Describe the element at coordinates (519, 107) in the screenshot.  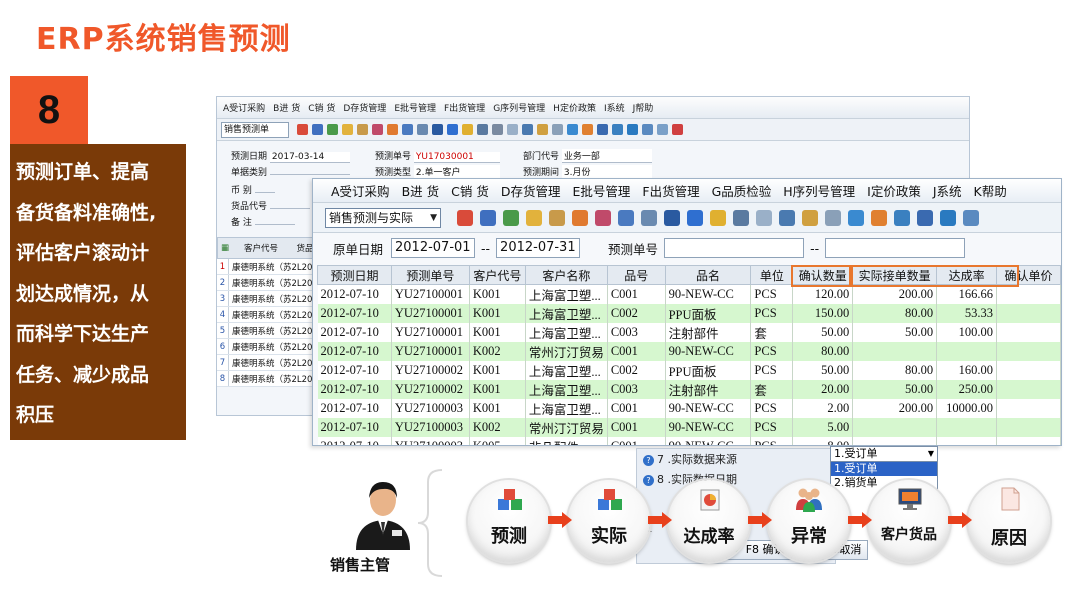
I see `back-menu-item: G序列号管理` at that location.